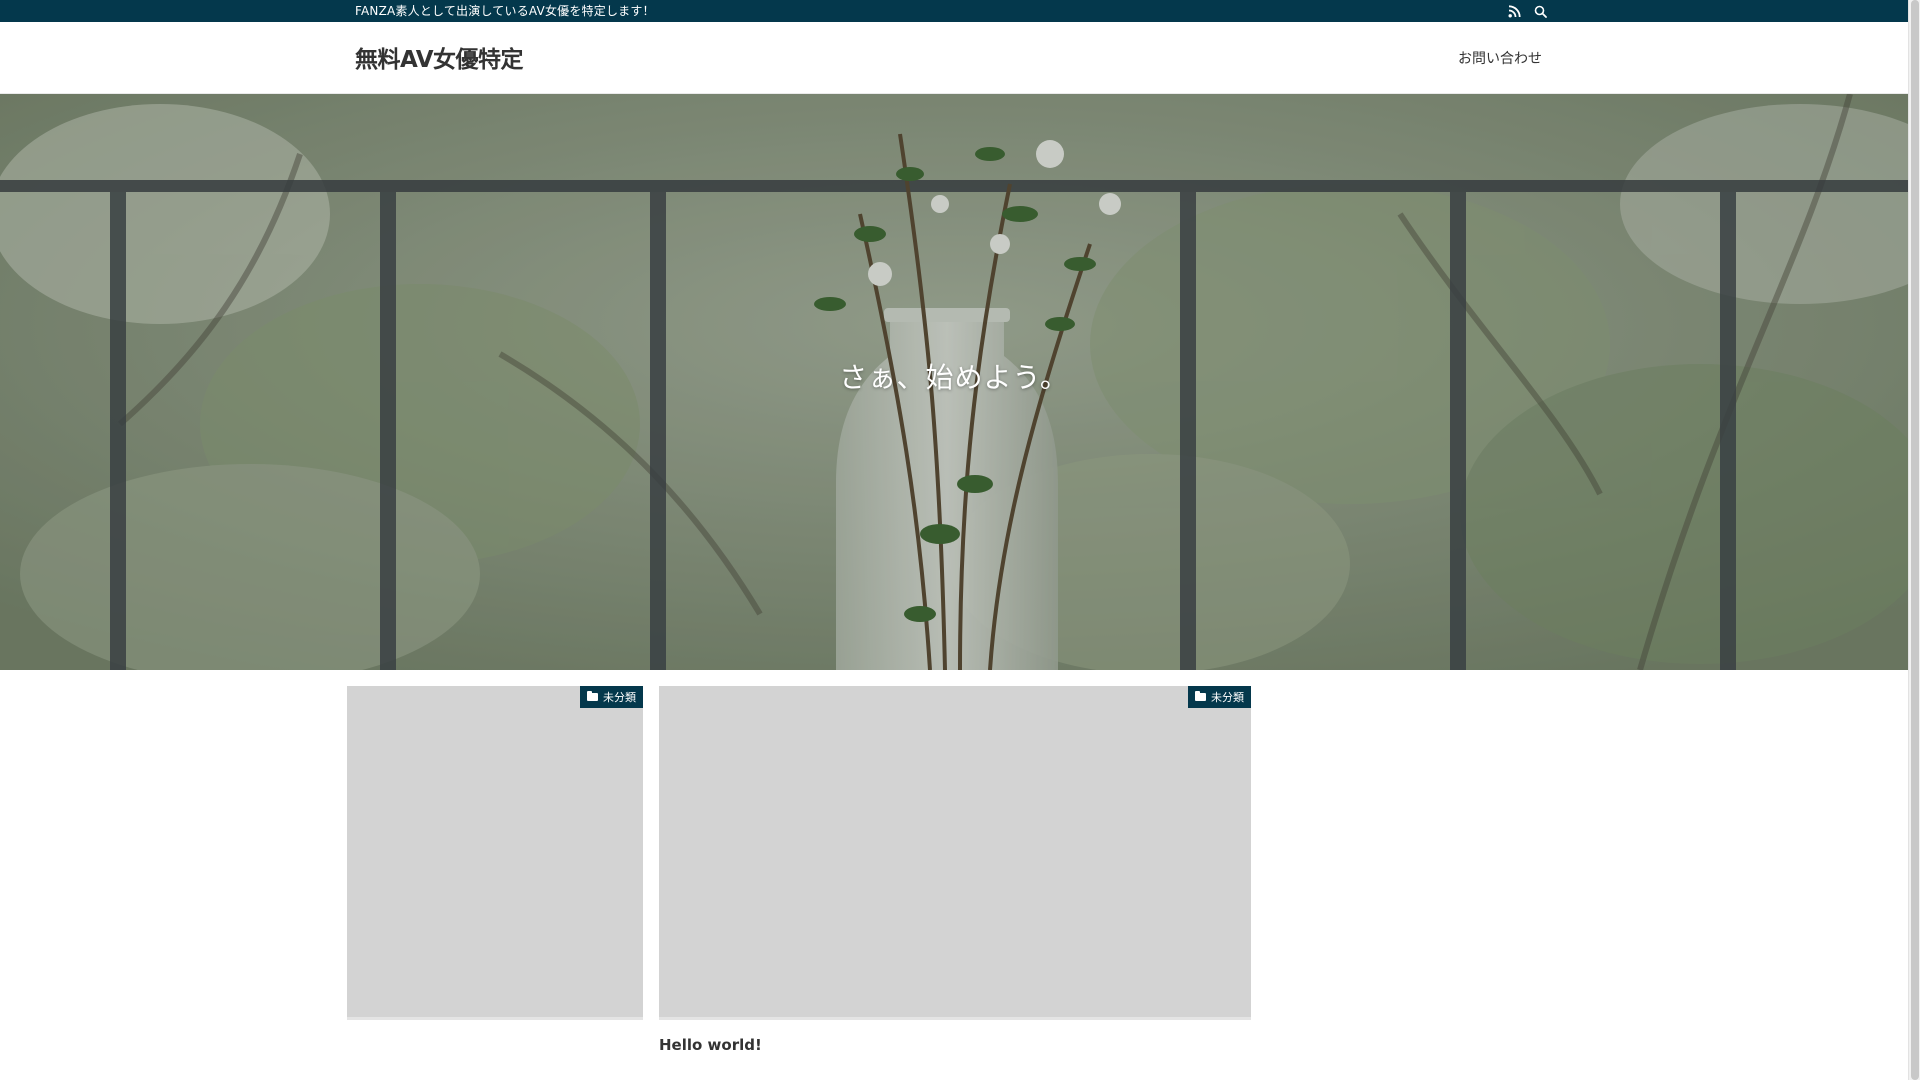 The height and width of the screenshot is (1080, 1920). Describe the element at coordinates (954, 58) in the screenshot. I see `site-header: 無料AV女優特定 お問い合わせ` at that location.